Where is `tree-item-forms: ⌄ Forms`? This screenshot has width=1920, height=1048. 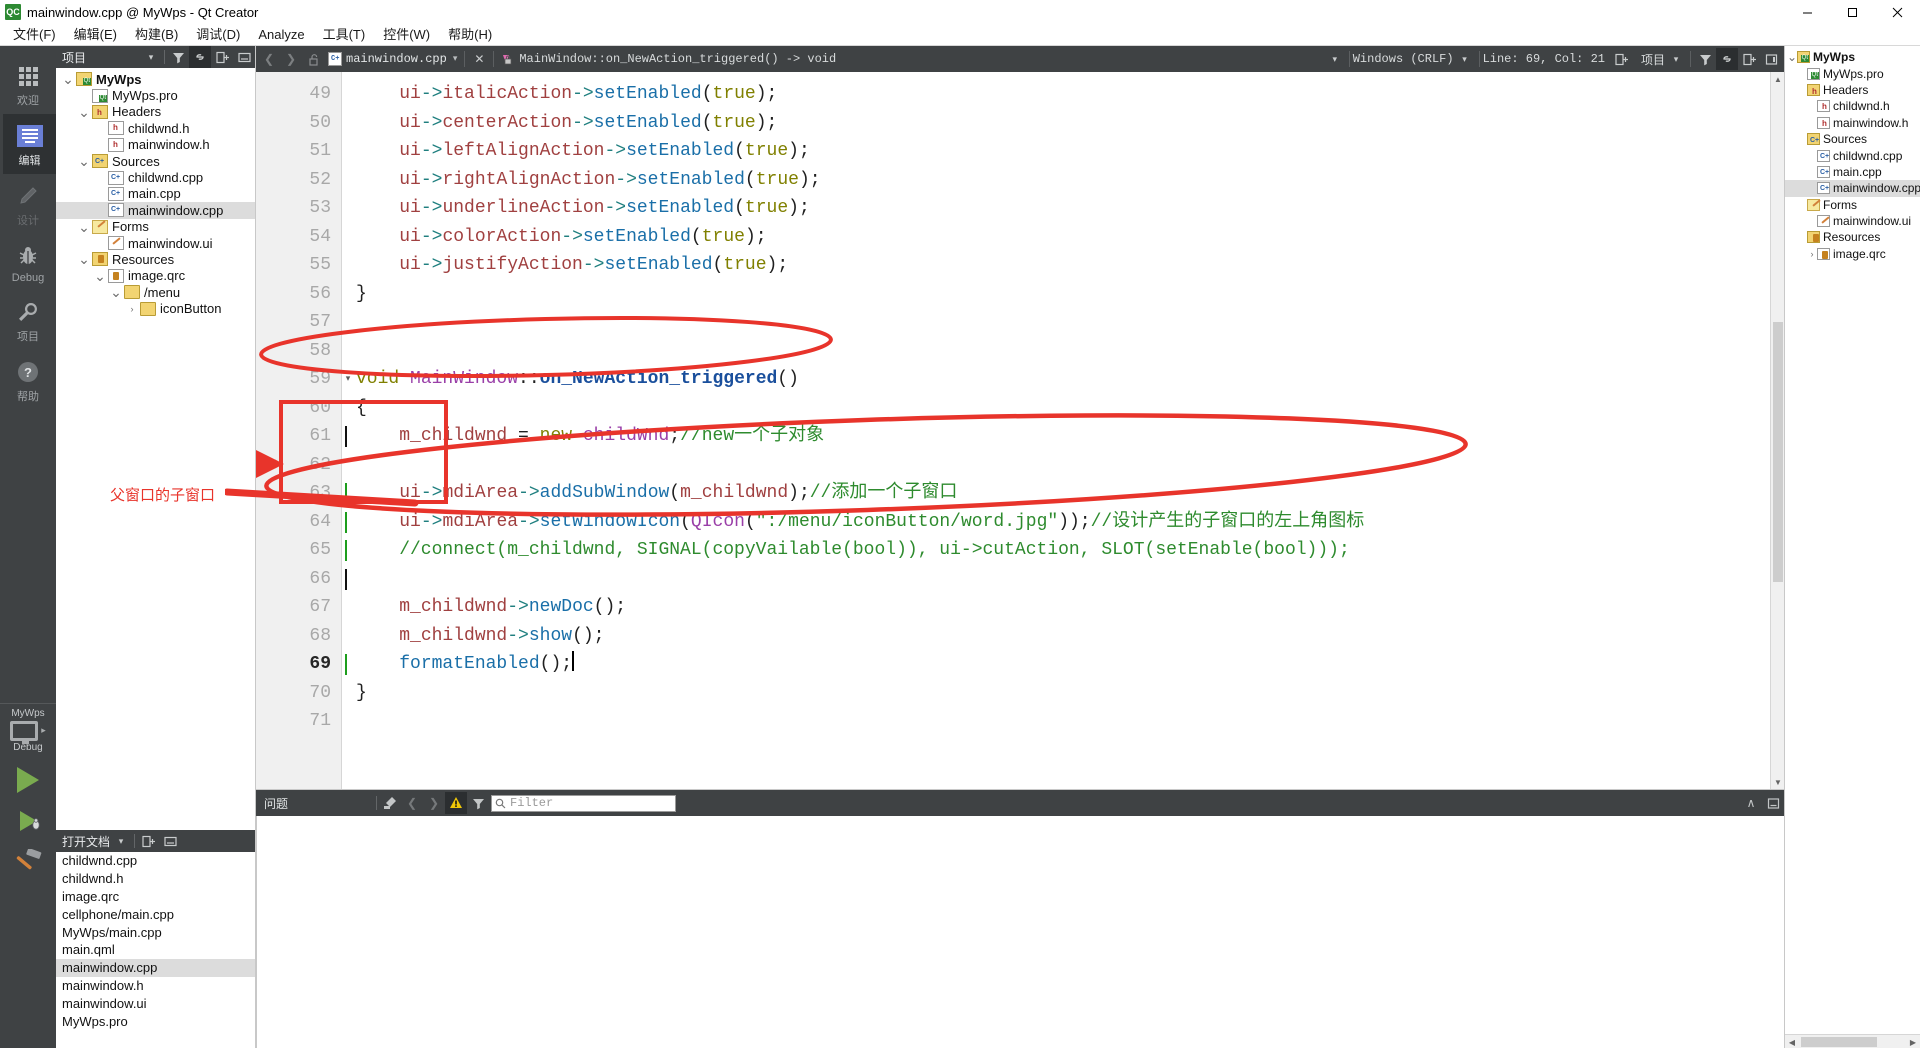 tree-item-forms: ⌄ Forms is located at coordinates (155, 227).